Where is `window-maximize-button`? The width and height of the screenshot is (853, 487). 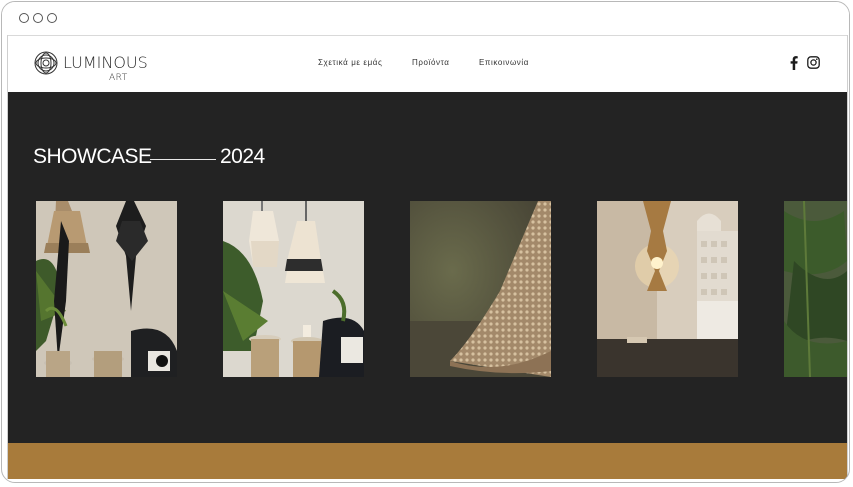
window-maximize-button is located at coordinates (52, 18).